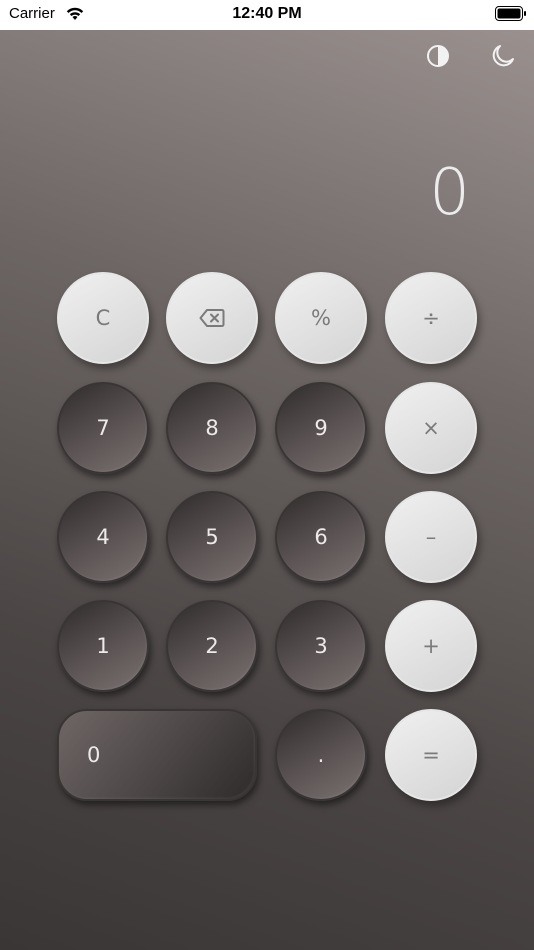  Describe the element at coordinates (449, 193) in the screenshot. I see `display-value: 0` at that location.